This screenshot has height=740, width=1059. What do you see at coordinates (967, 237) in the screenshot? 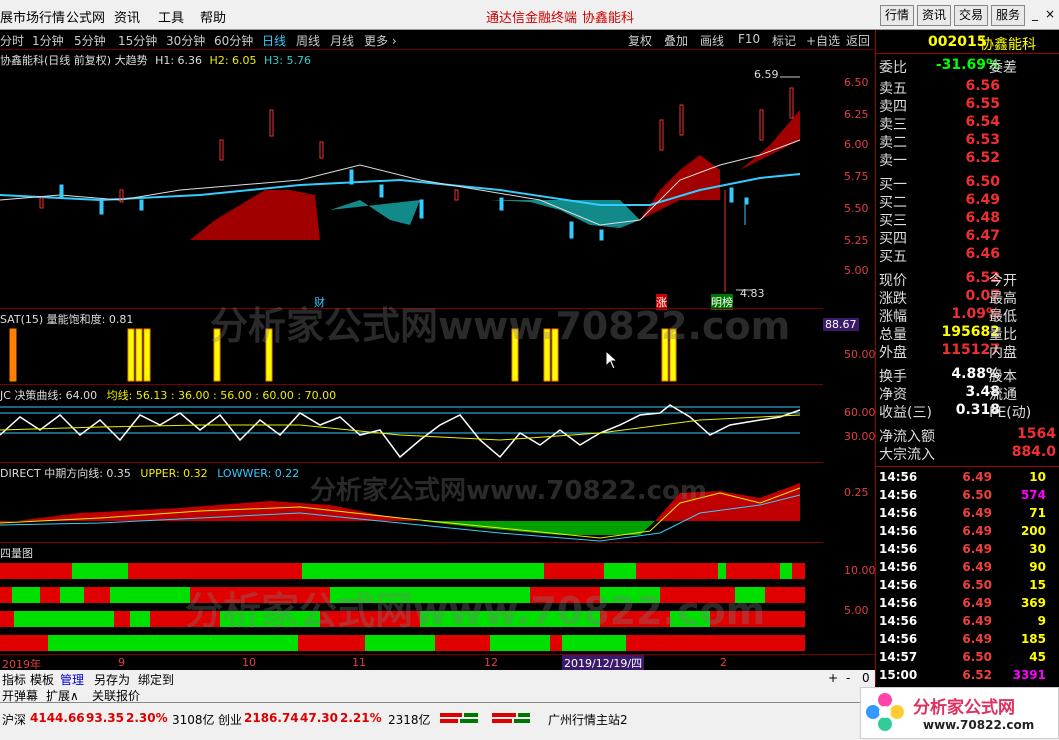
I see `bid-row: 买四 6.47` at bounding box center [967, 237].